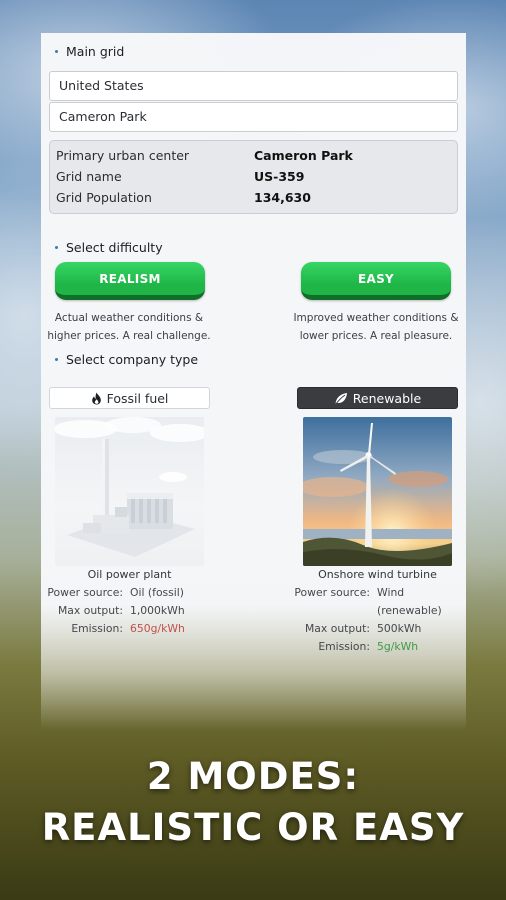 The width and height of the screenshot is (506, 900). I want to click on renewable-tab: Renewable, so click(377, 398).